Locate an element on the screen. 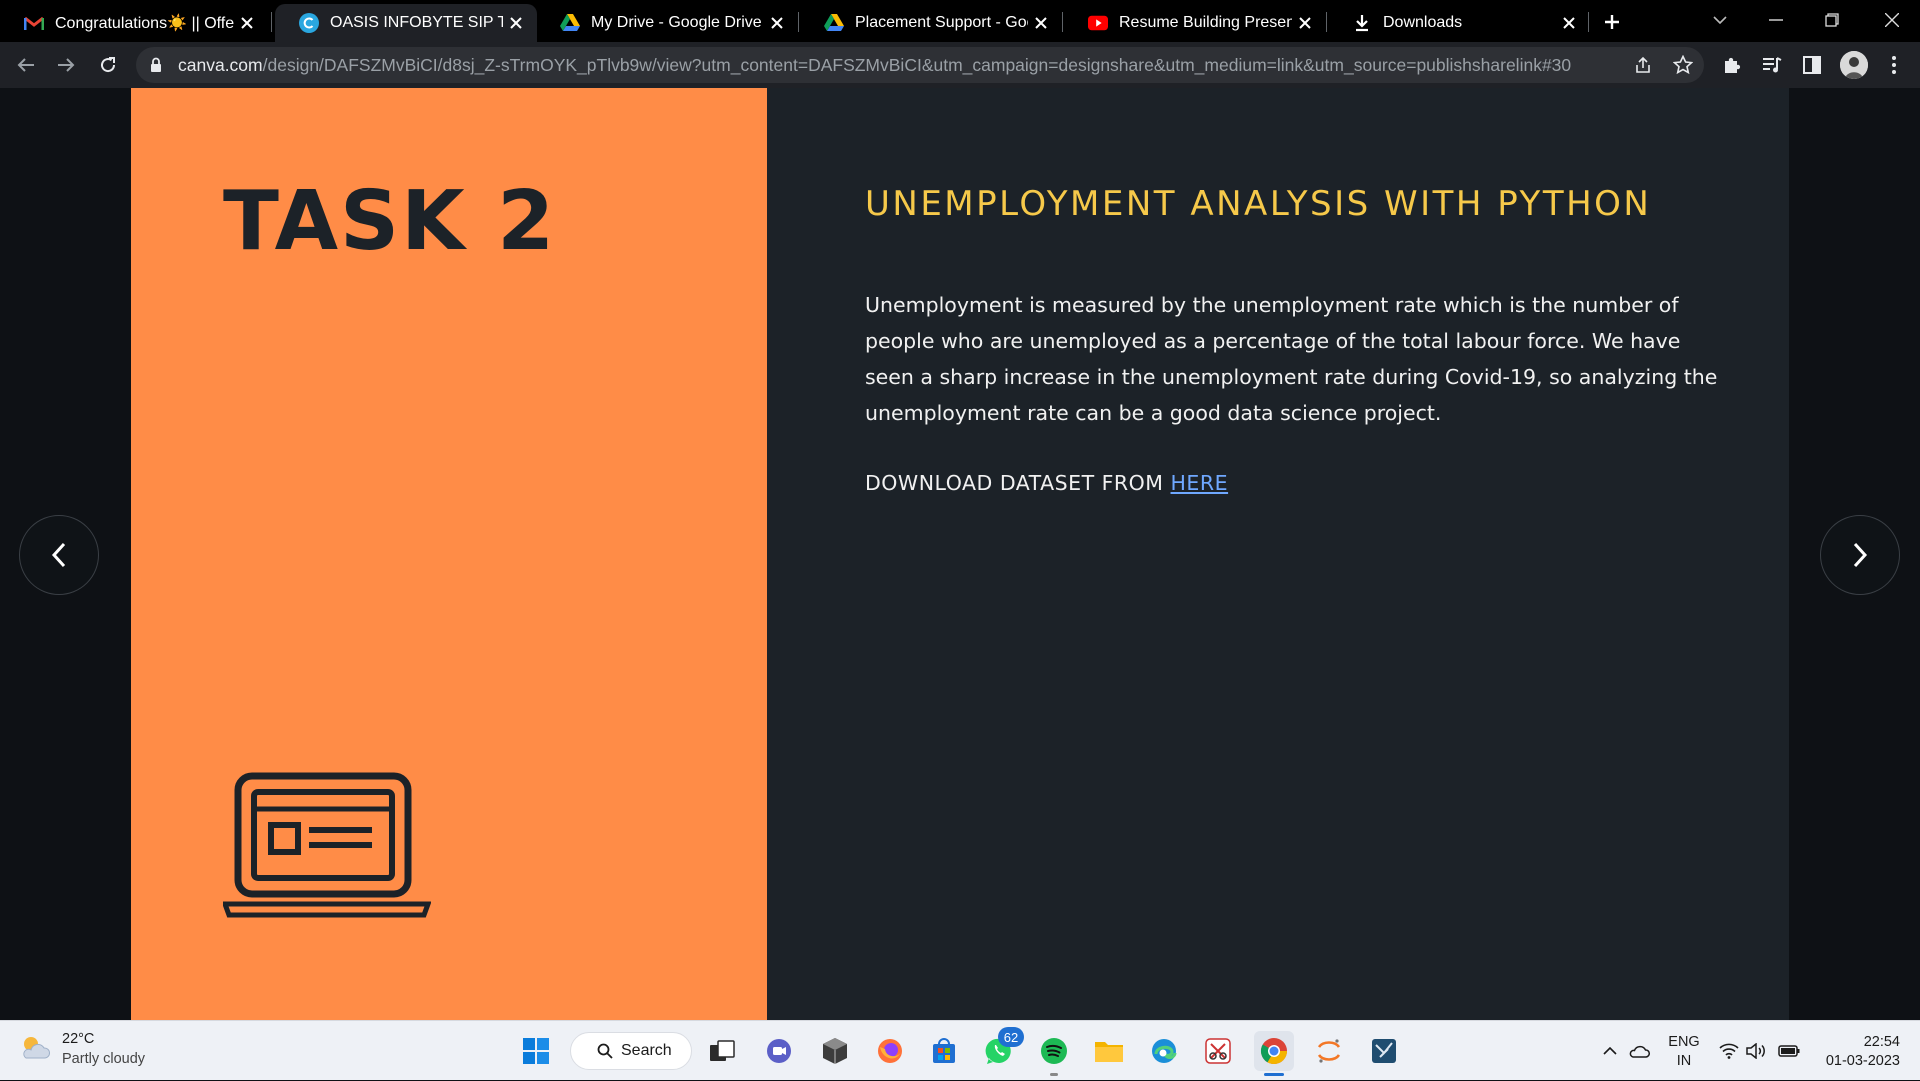  share-icon is located at coordinates (1643, 65).